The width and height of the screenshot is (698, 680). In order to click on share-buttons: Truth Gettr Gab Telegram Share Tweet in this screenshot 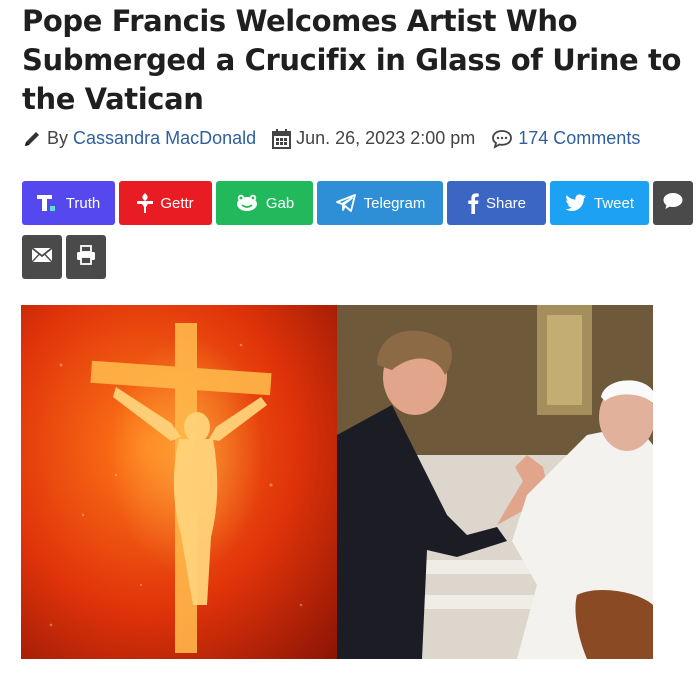, I will do `click(357, 203)`.